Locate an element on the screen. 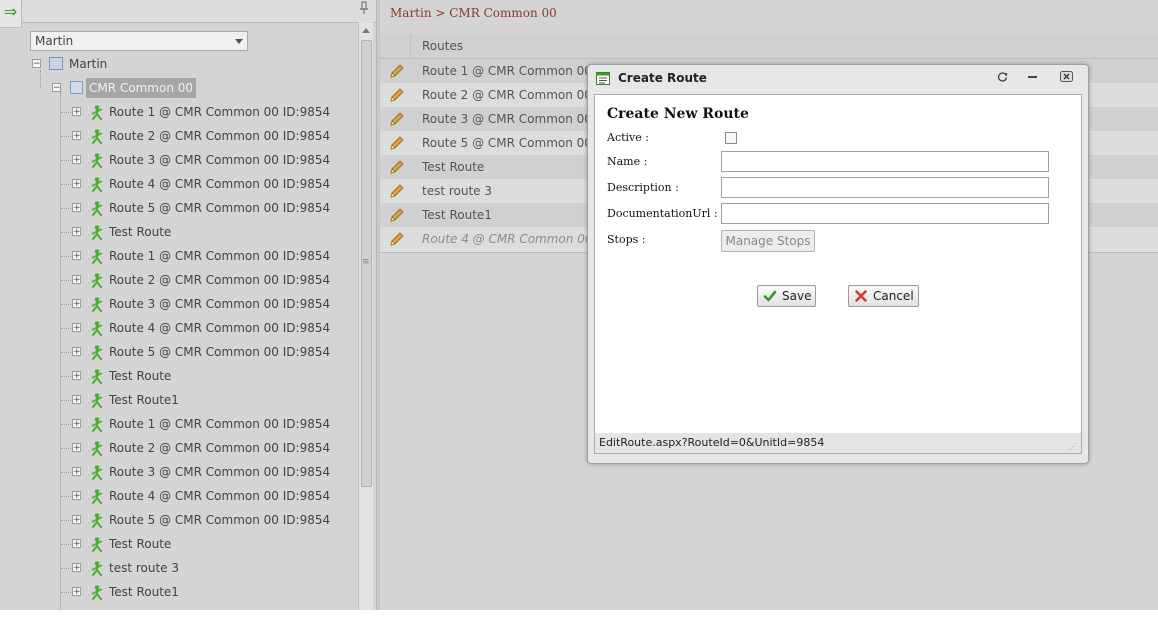 This screenshot has height=630, width=1158. route-name-cell: Test Route1 is located at coordinates (457, 215).